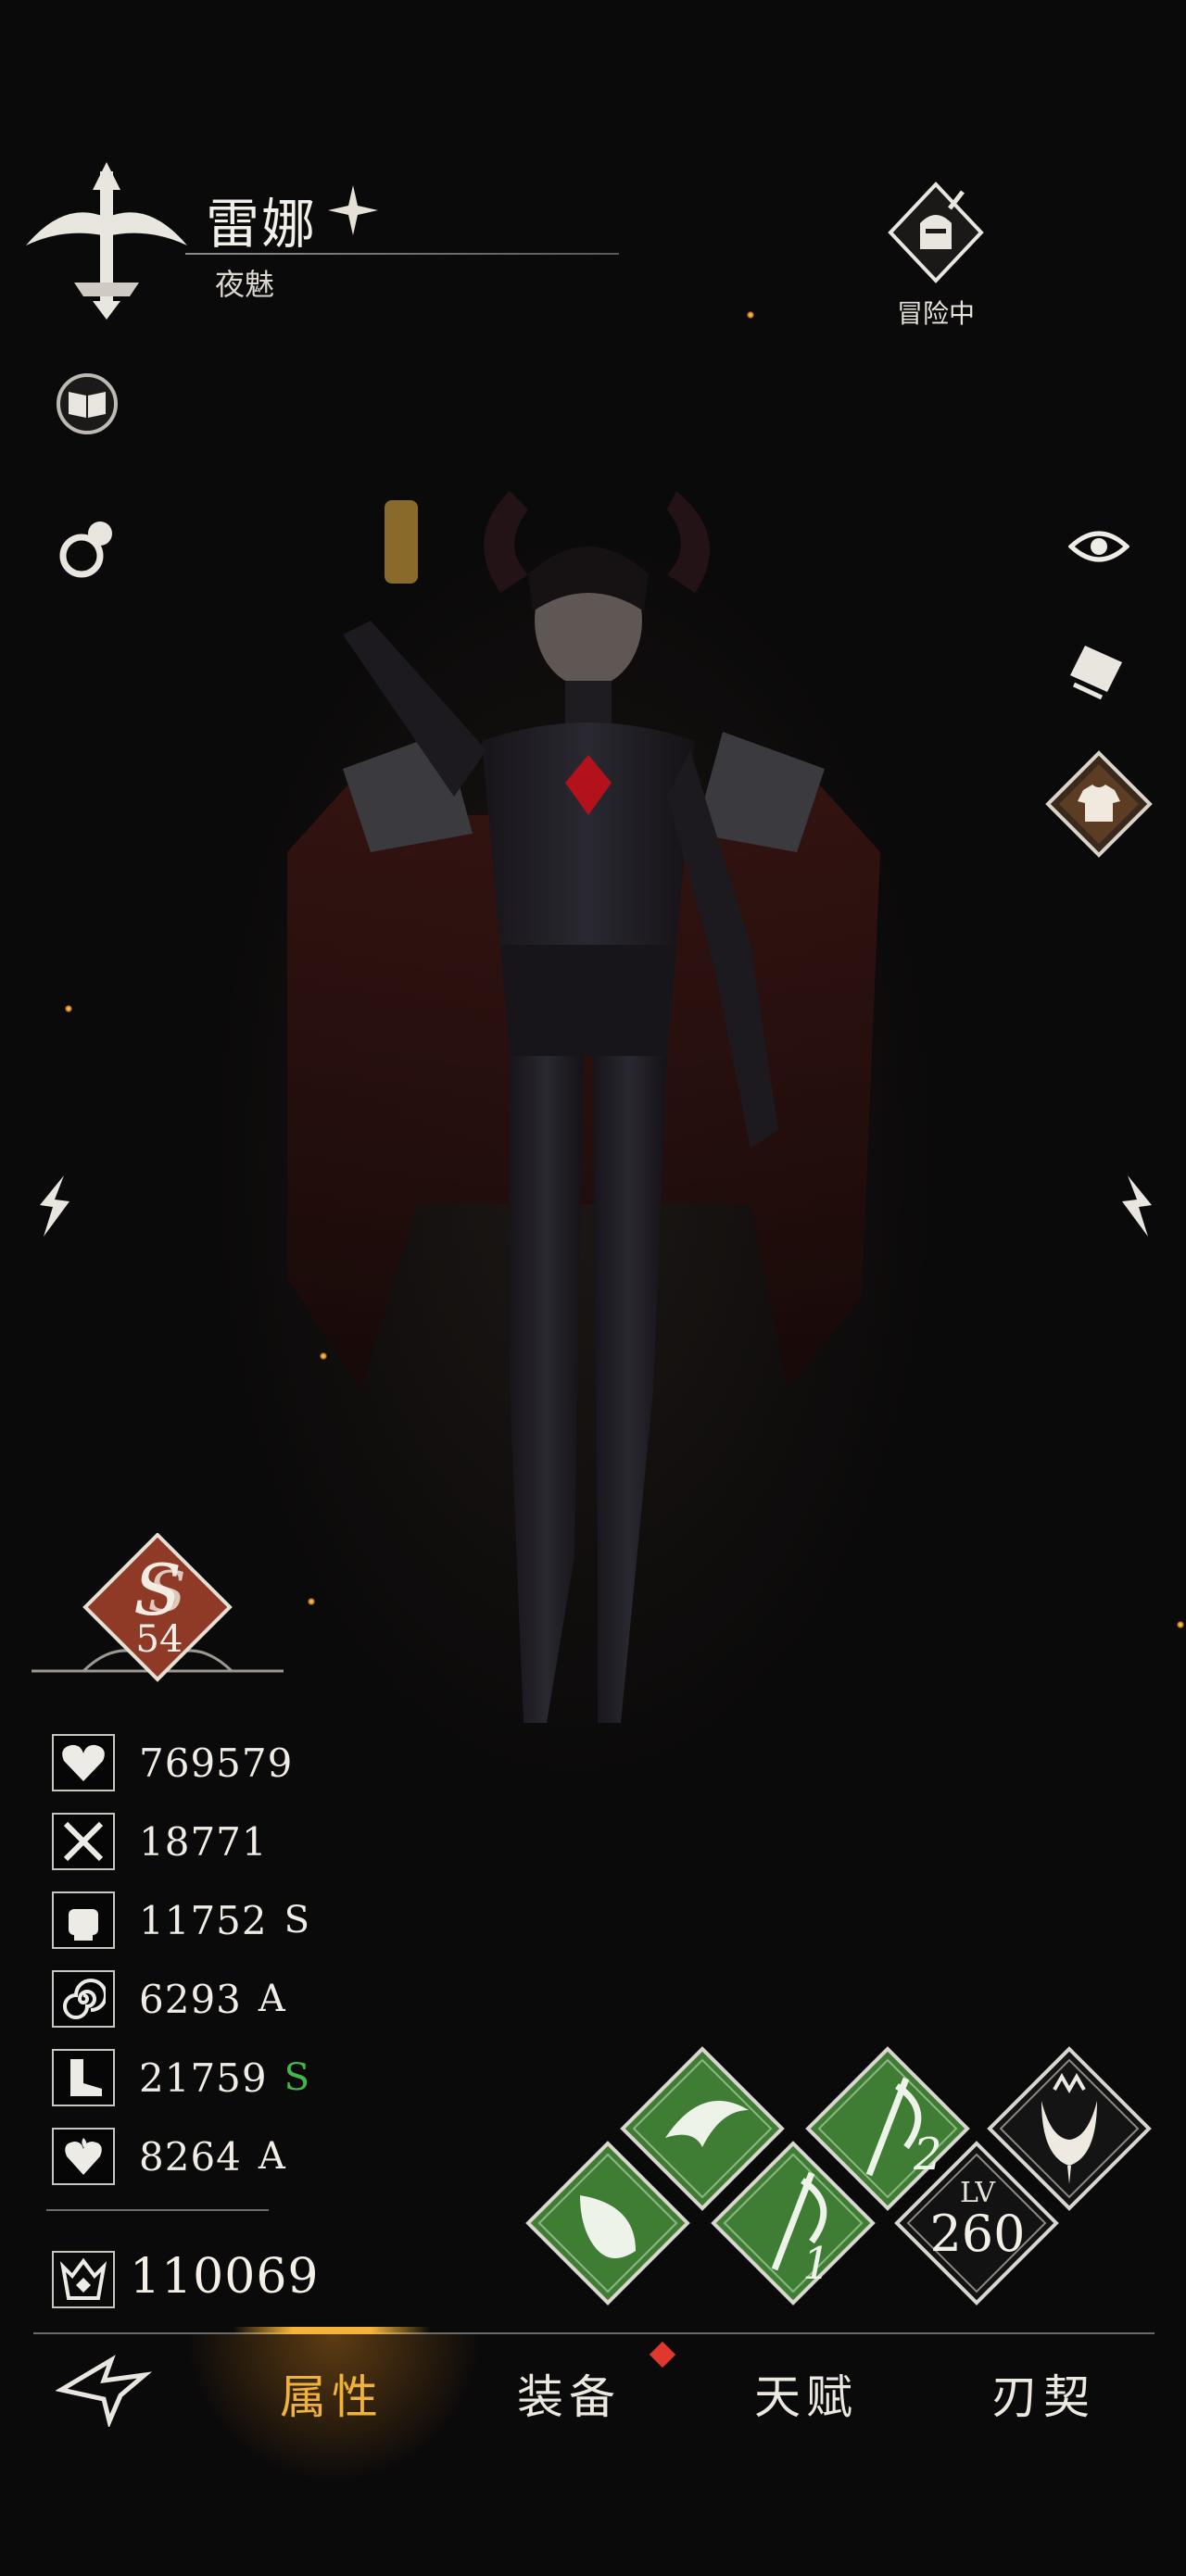  What do you see at coordinates (83, 2077) in the screenshot?
I see `boot-icon` at bounding box center [83, 2077].